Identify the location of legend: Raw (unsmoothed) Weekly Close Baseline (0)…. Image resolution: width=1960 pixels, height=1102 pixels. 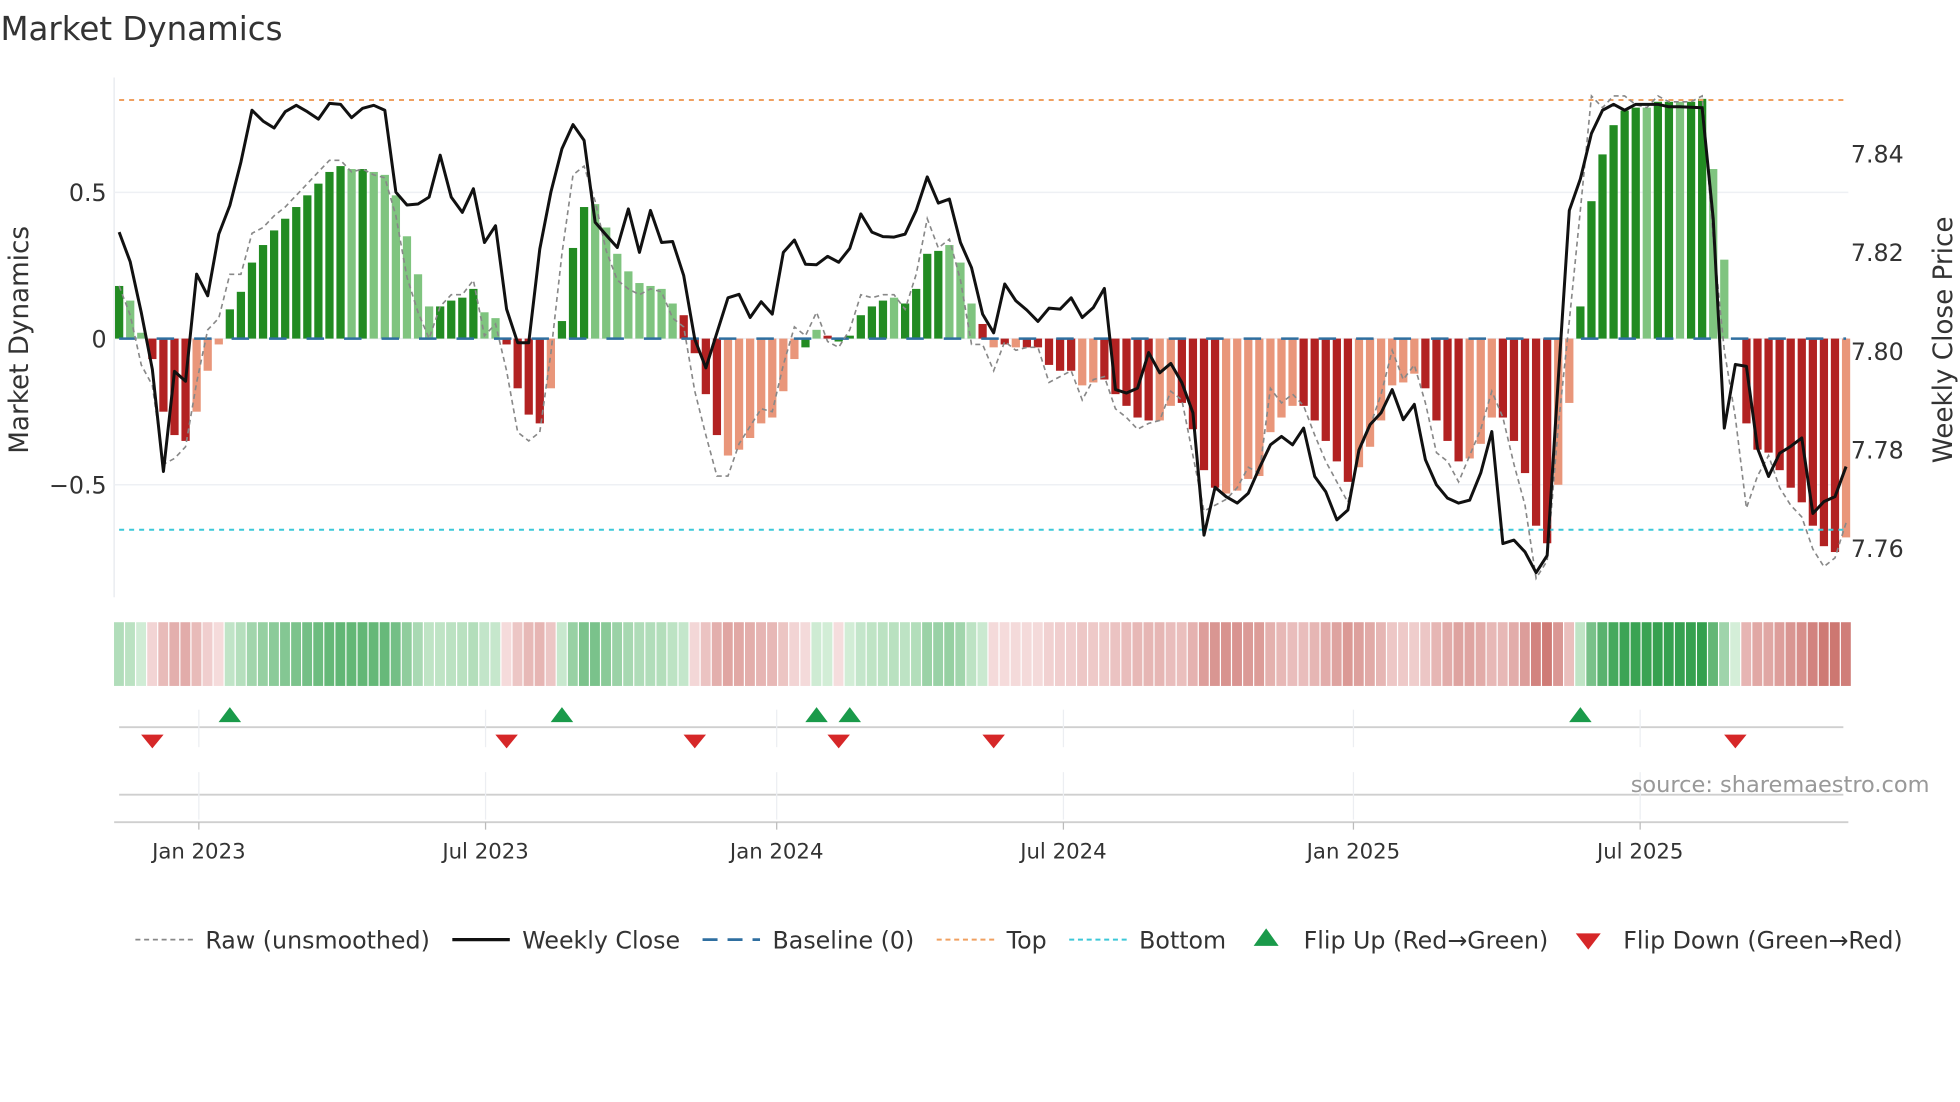
(1019, 940).